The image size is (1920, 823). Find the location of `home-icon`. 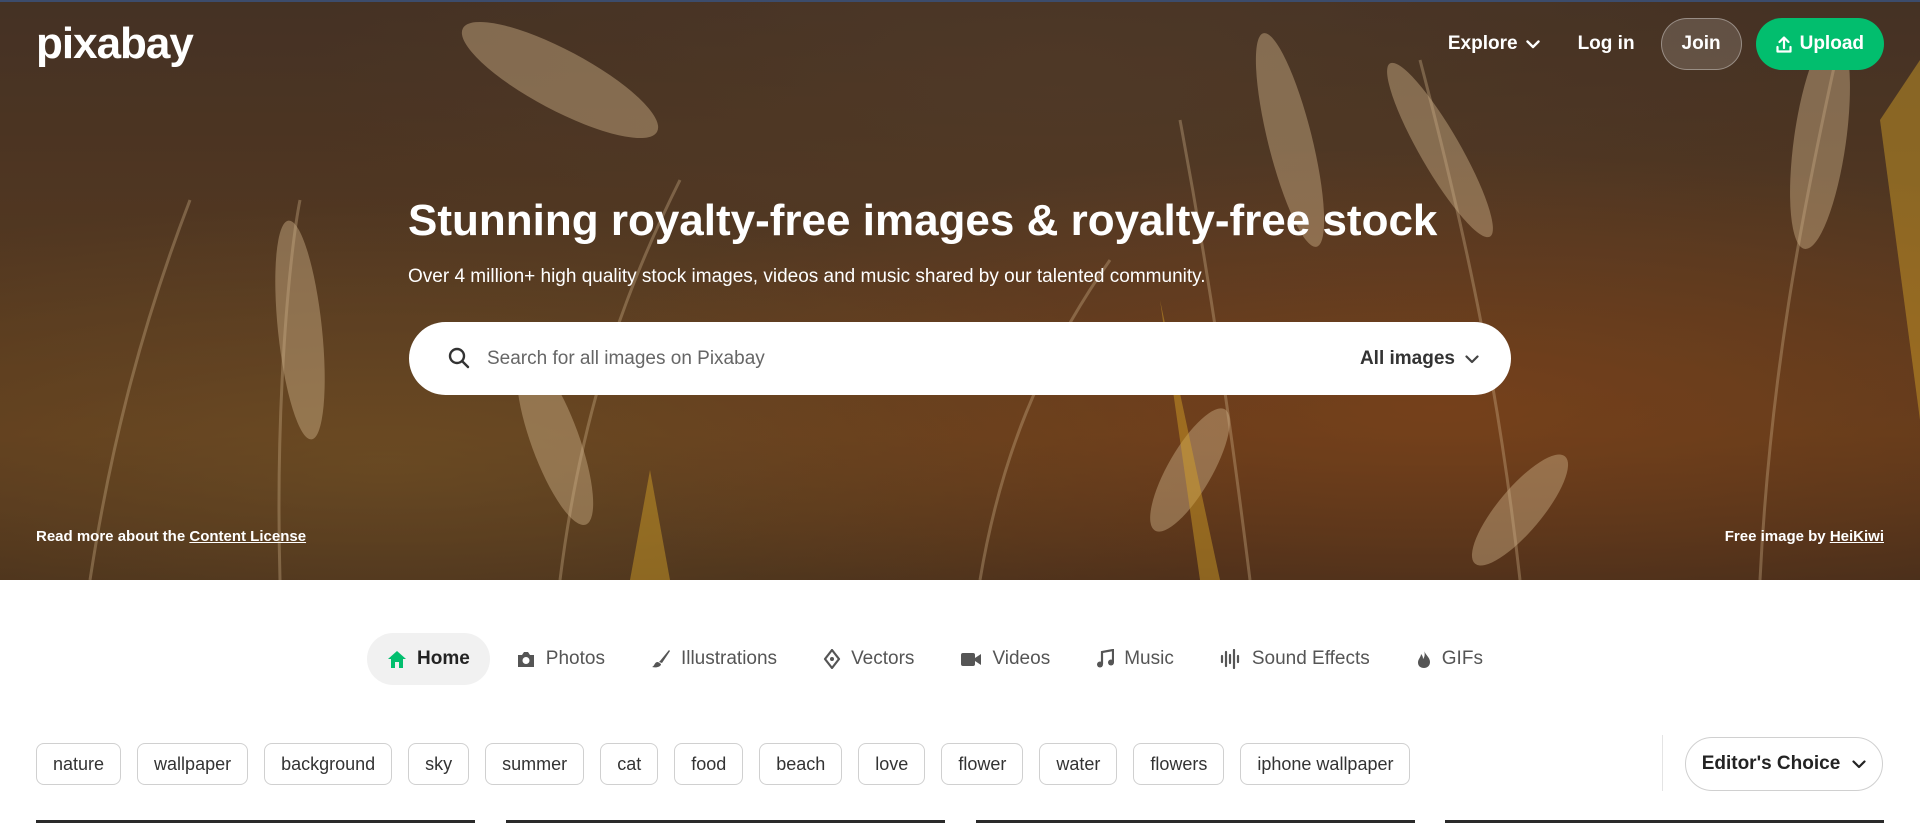

home-icon is located at coordinates (397, 659).